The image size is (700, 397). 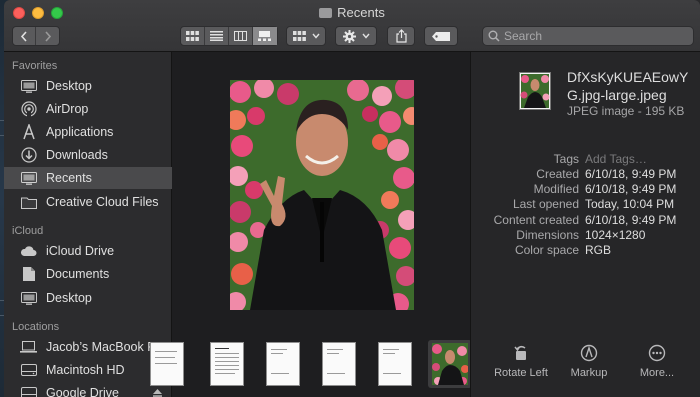 I want to click on window-title: Recents, so click(x=352, y=12).